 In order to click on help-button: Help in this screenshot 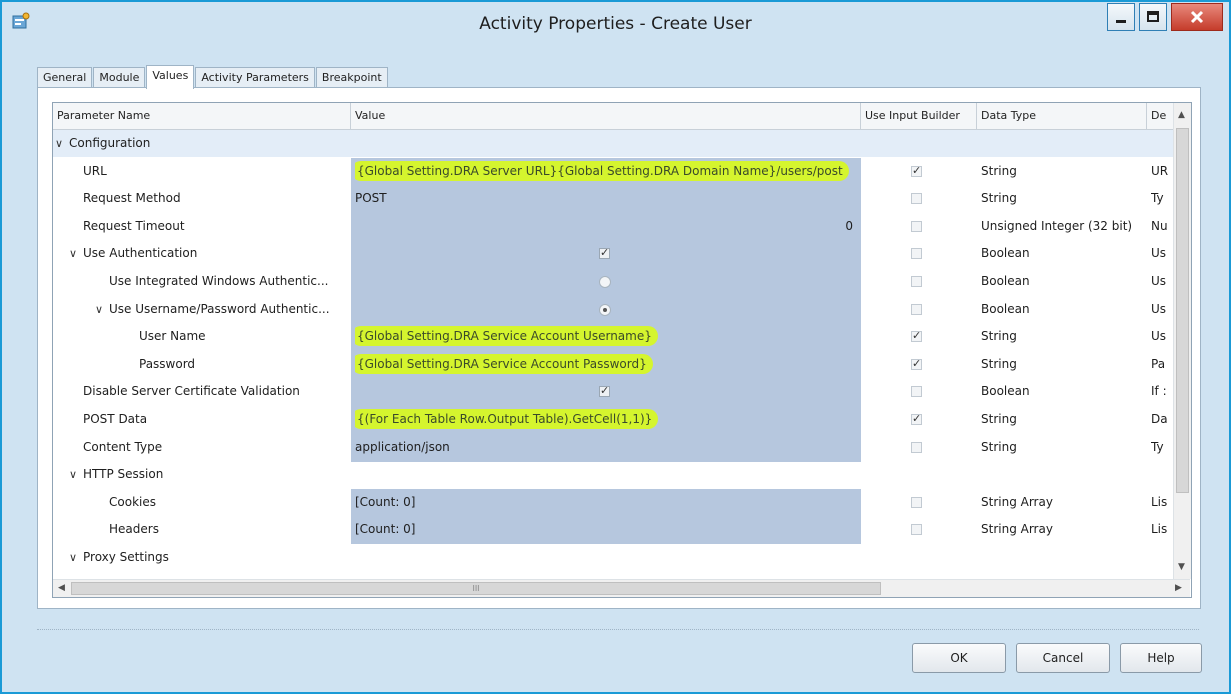, I will do `click(1161, 658)`.